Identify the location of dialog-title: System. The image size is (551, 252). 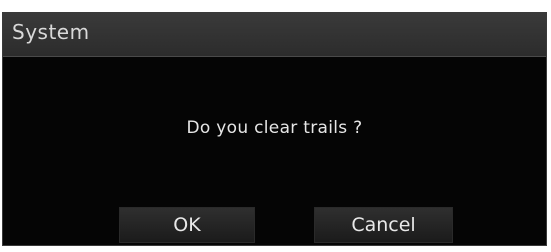
(51, 32).